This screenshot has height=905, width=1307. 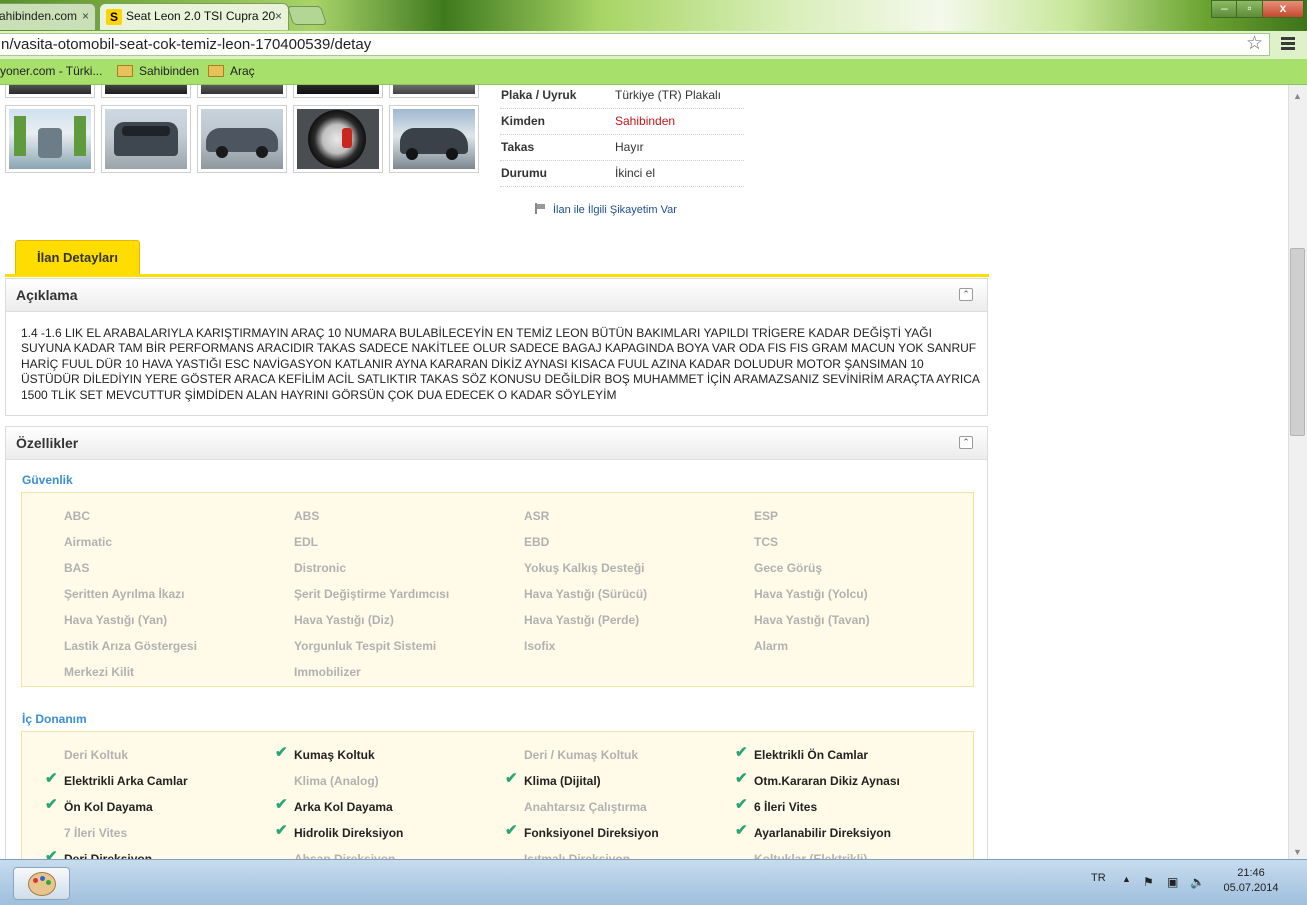 I want to click on flag-icon, so click(x=541, y=208).